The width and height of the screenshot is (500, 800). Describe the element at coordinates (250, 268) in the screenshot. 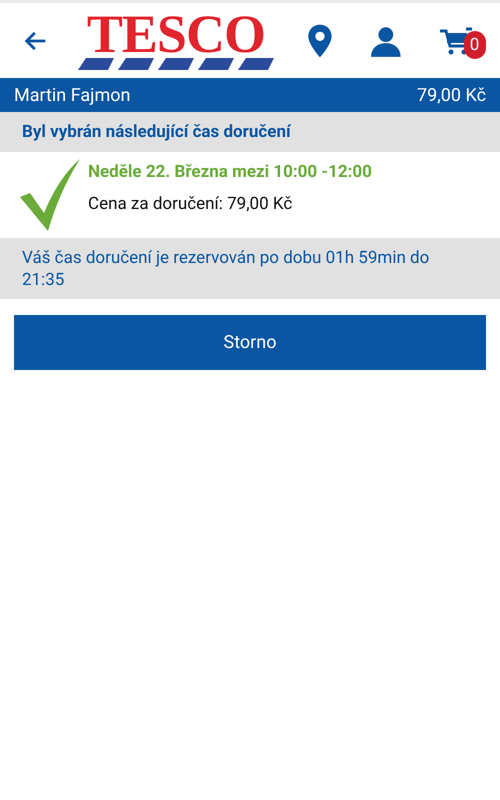

I see `reservation-note: Váš čas doručení je rezervován po dobu 01h 59min do 21:35` at that location.